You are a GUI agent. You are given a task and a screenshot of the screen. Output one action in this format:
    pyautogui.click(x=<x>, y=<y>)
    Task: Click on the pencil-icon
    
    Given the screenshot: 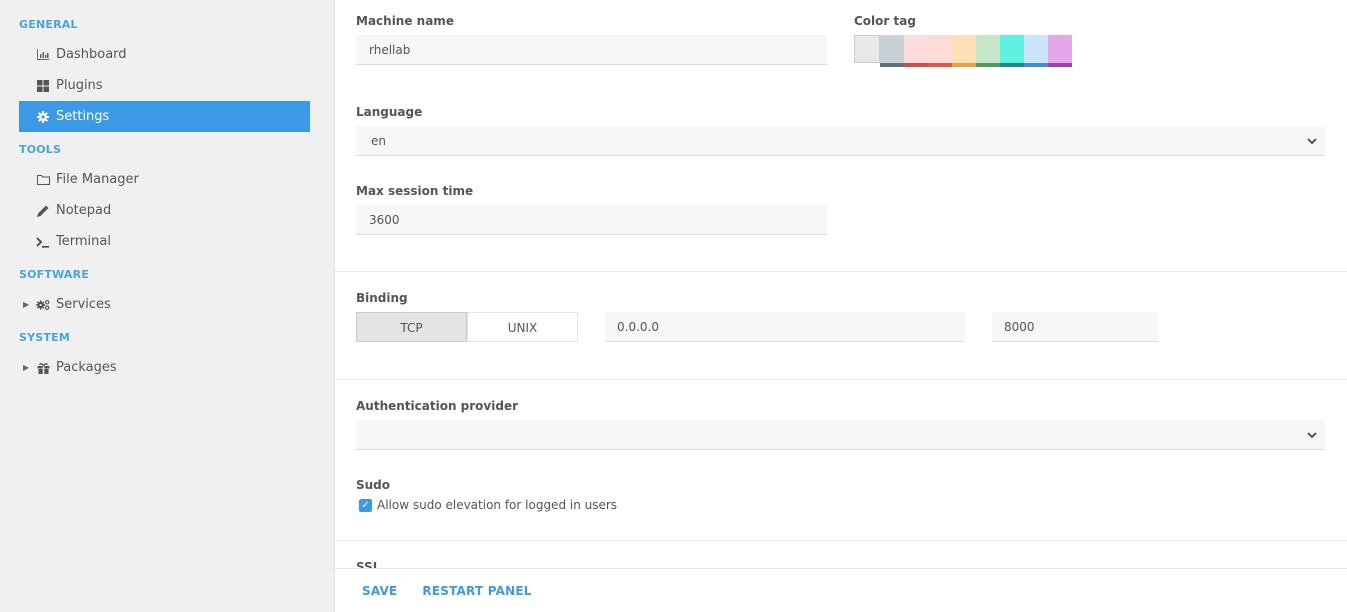 What is the action you would take?
    pyautogui.click(x=43, y=211)
    